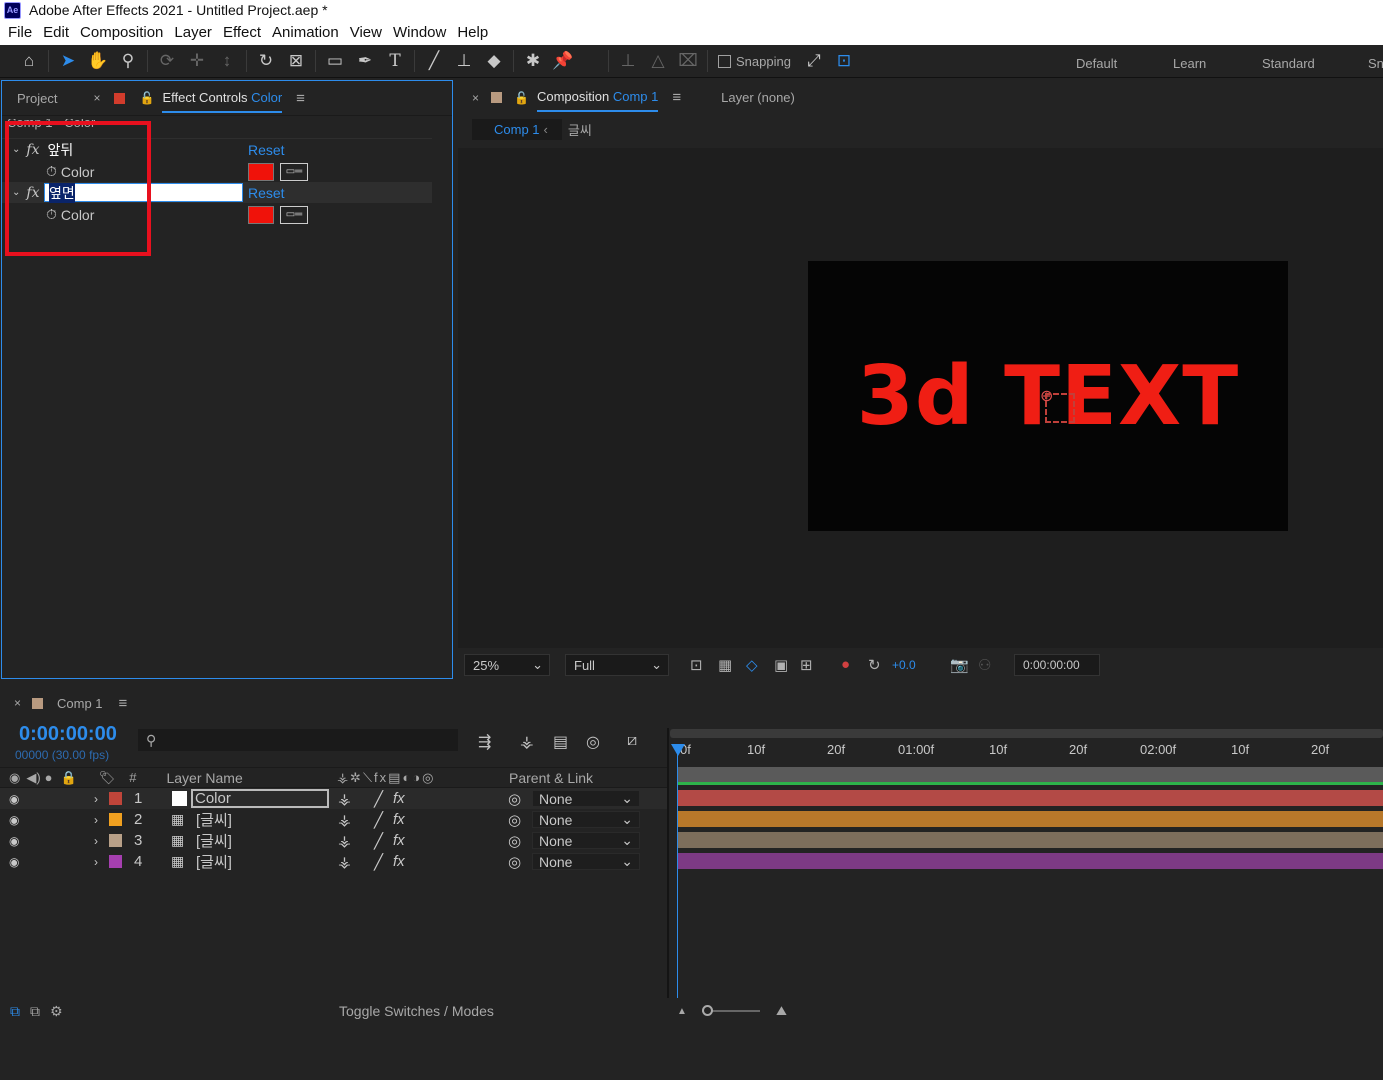 The height and width of the screenshot is (1080, 1383). What do you see at coordinates (222, 98) in the screenshot?
I see `tab-effect-controls: Effect Controls Color` at bounding box center [222, 98].